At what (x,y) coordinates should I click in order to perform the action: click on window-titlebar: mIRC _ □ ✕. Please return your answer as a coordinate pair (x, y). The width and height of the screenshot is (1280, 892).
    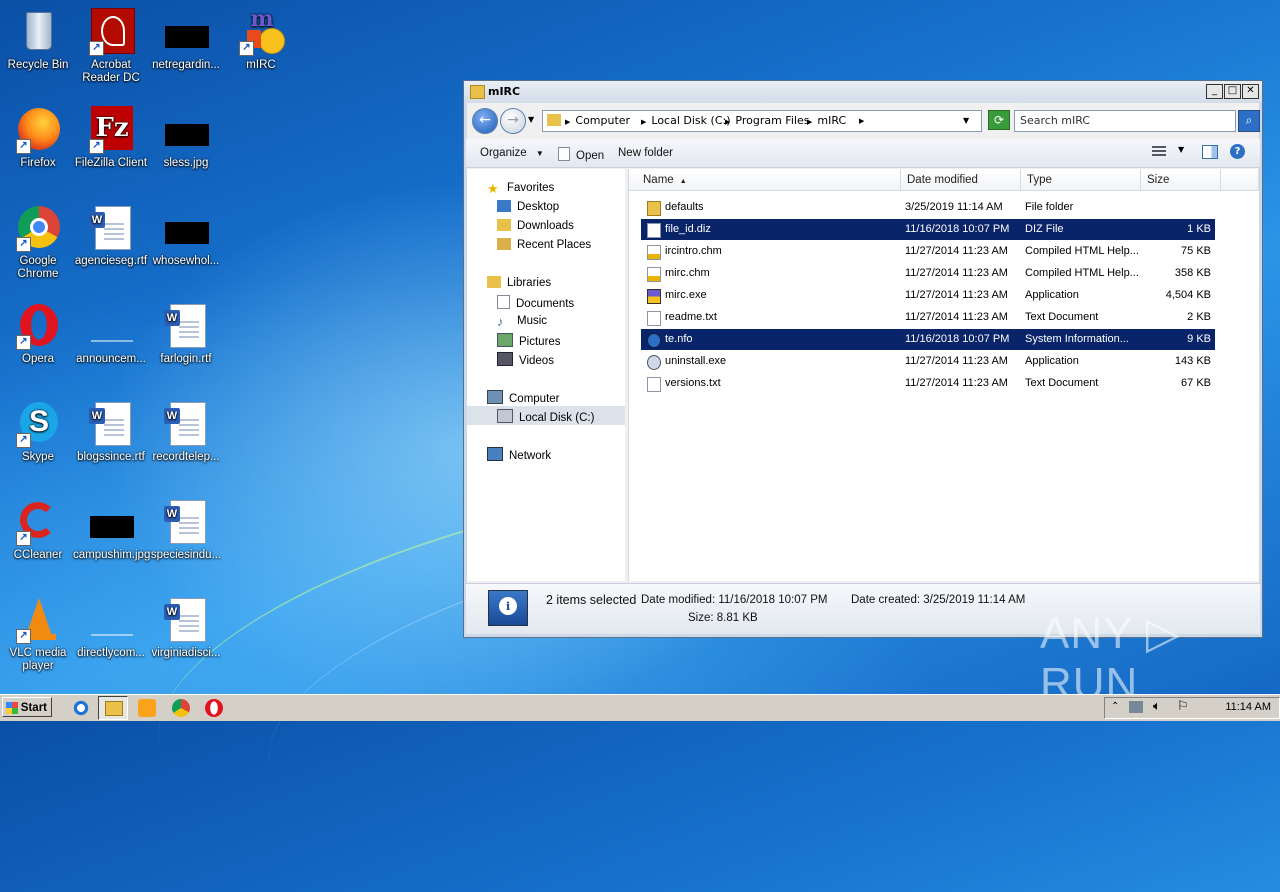
    Looking at the image, I should click on (863, 92).